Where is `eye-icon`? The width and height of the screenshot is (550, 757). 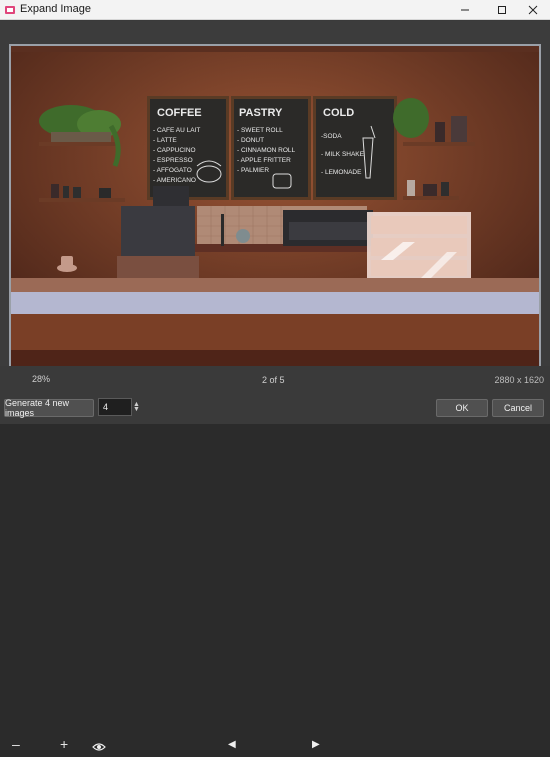 eye-icon is located at coordinates (99, 747).